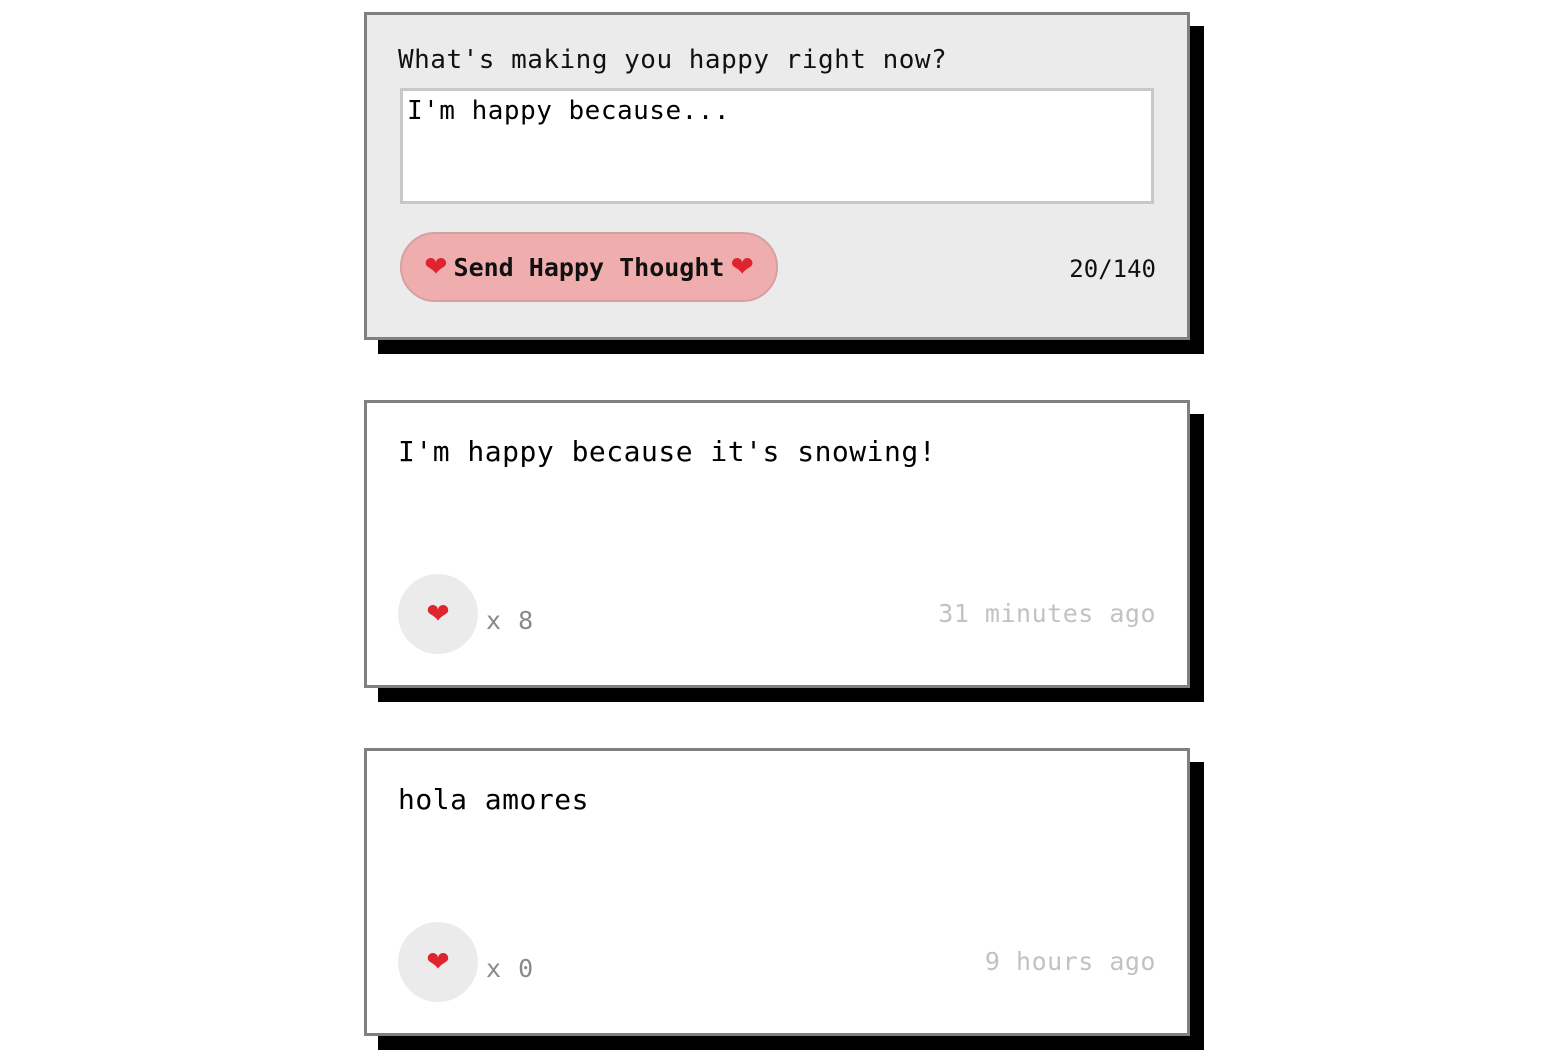  Describe the element at coordinates (1070, 961) in the screenshot. I see `timestamp: 9 hours ago` at that location.